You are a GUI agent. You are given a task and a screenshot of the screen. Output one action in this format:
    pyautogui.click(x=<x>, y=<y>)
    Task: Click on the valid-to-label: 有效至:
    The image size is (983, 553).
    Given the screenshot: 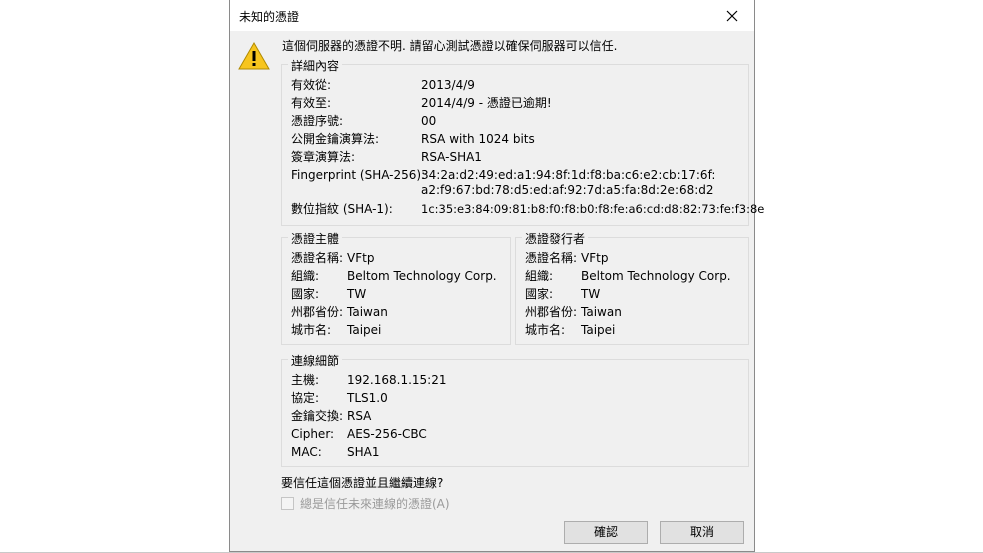 What is the action you would take?
    pyautogui.click(x=311, y=103)
    